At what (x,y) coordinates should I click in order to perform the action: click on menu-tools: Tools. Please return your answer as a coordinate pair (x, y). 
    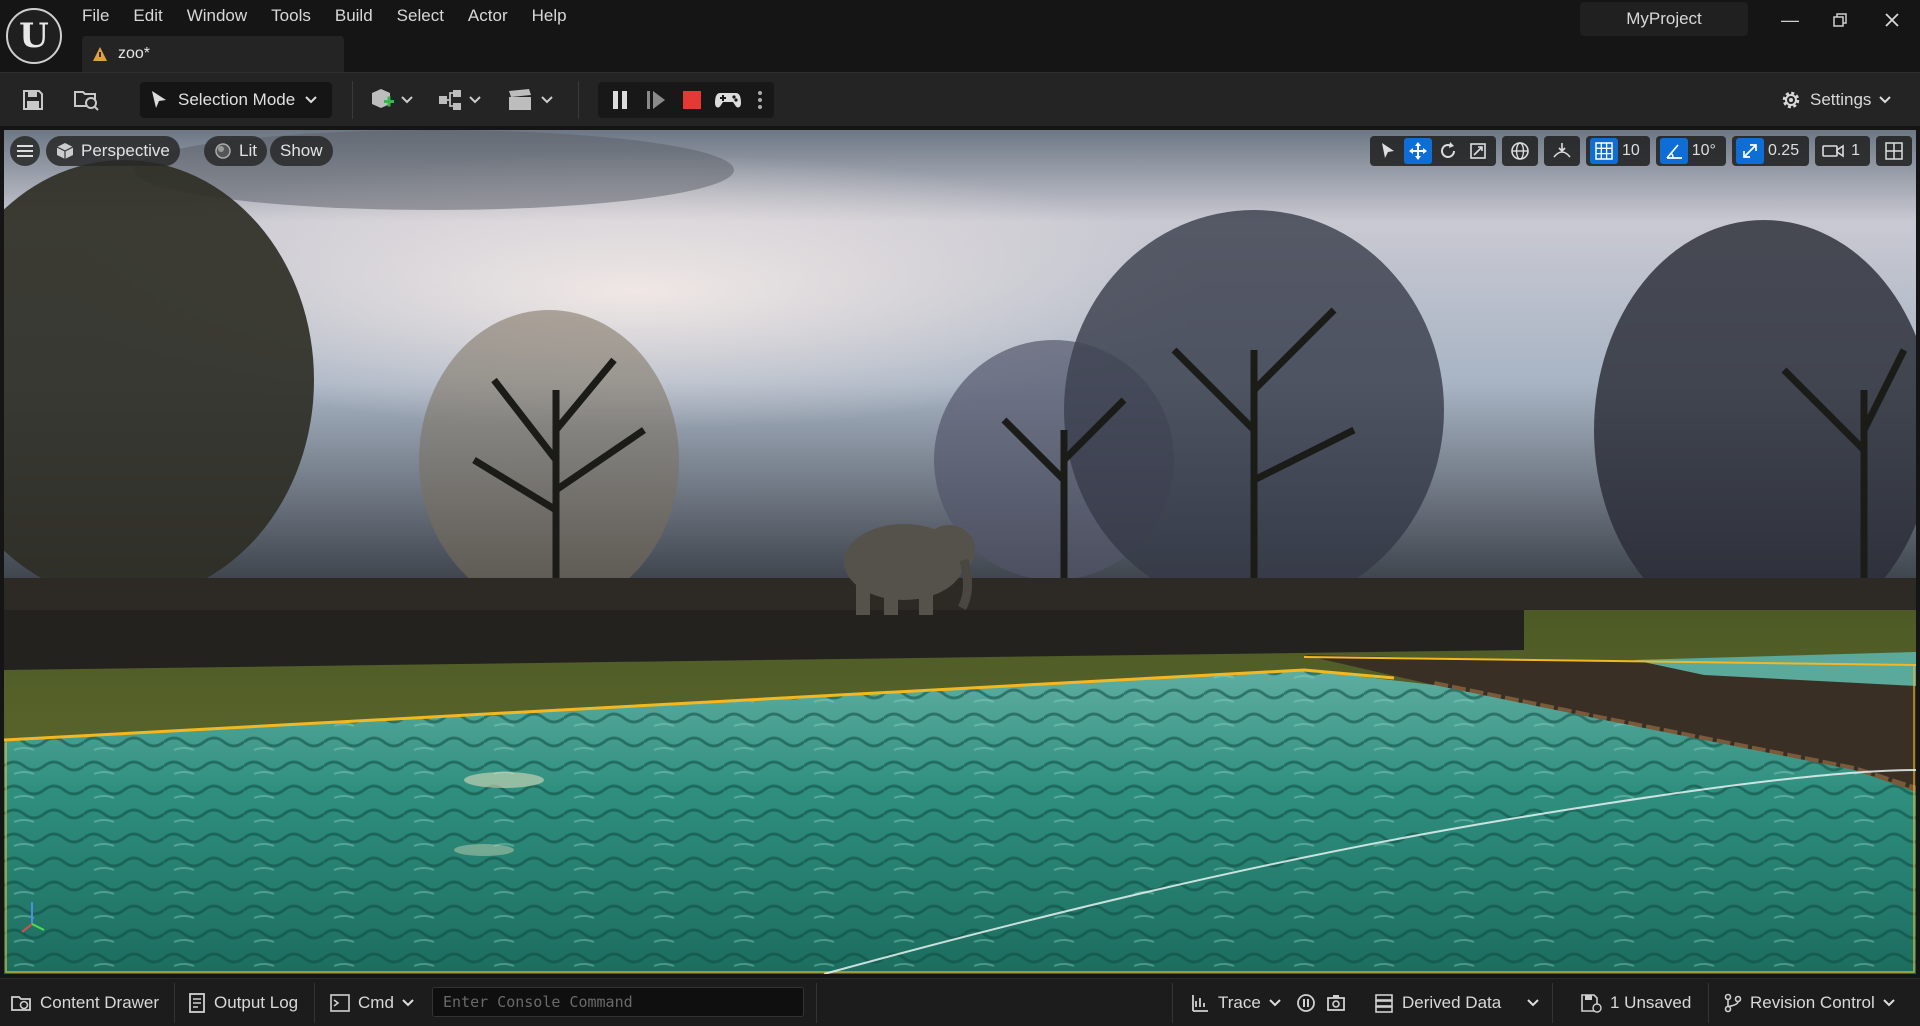
    Looking at the image, I should click on (291, 15).